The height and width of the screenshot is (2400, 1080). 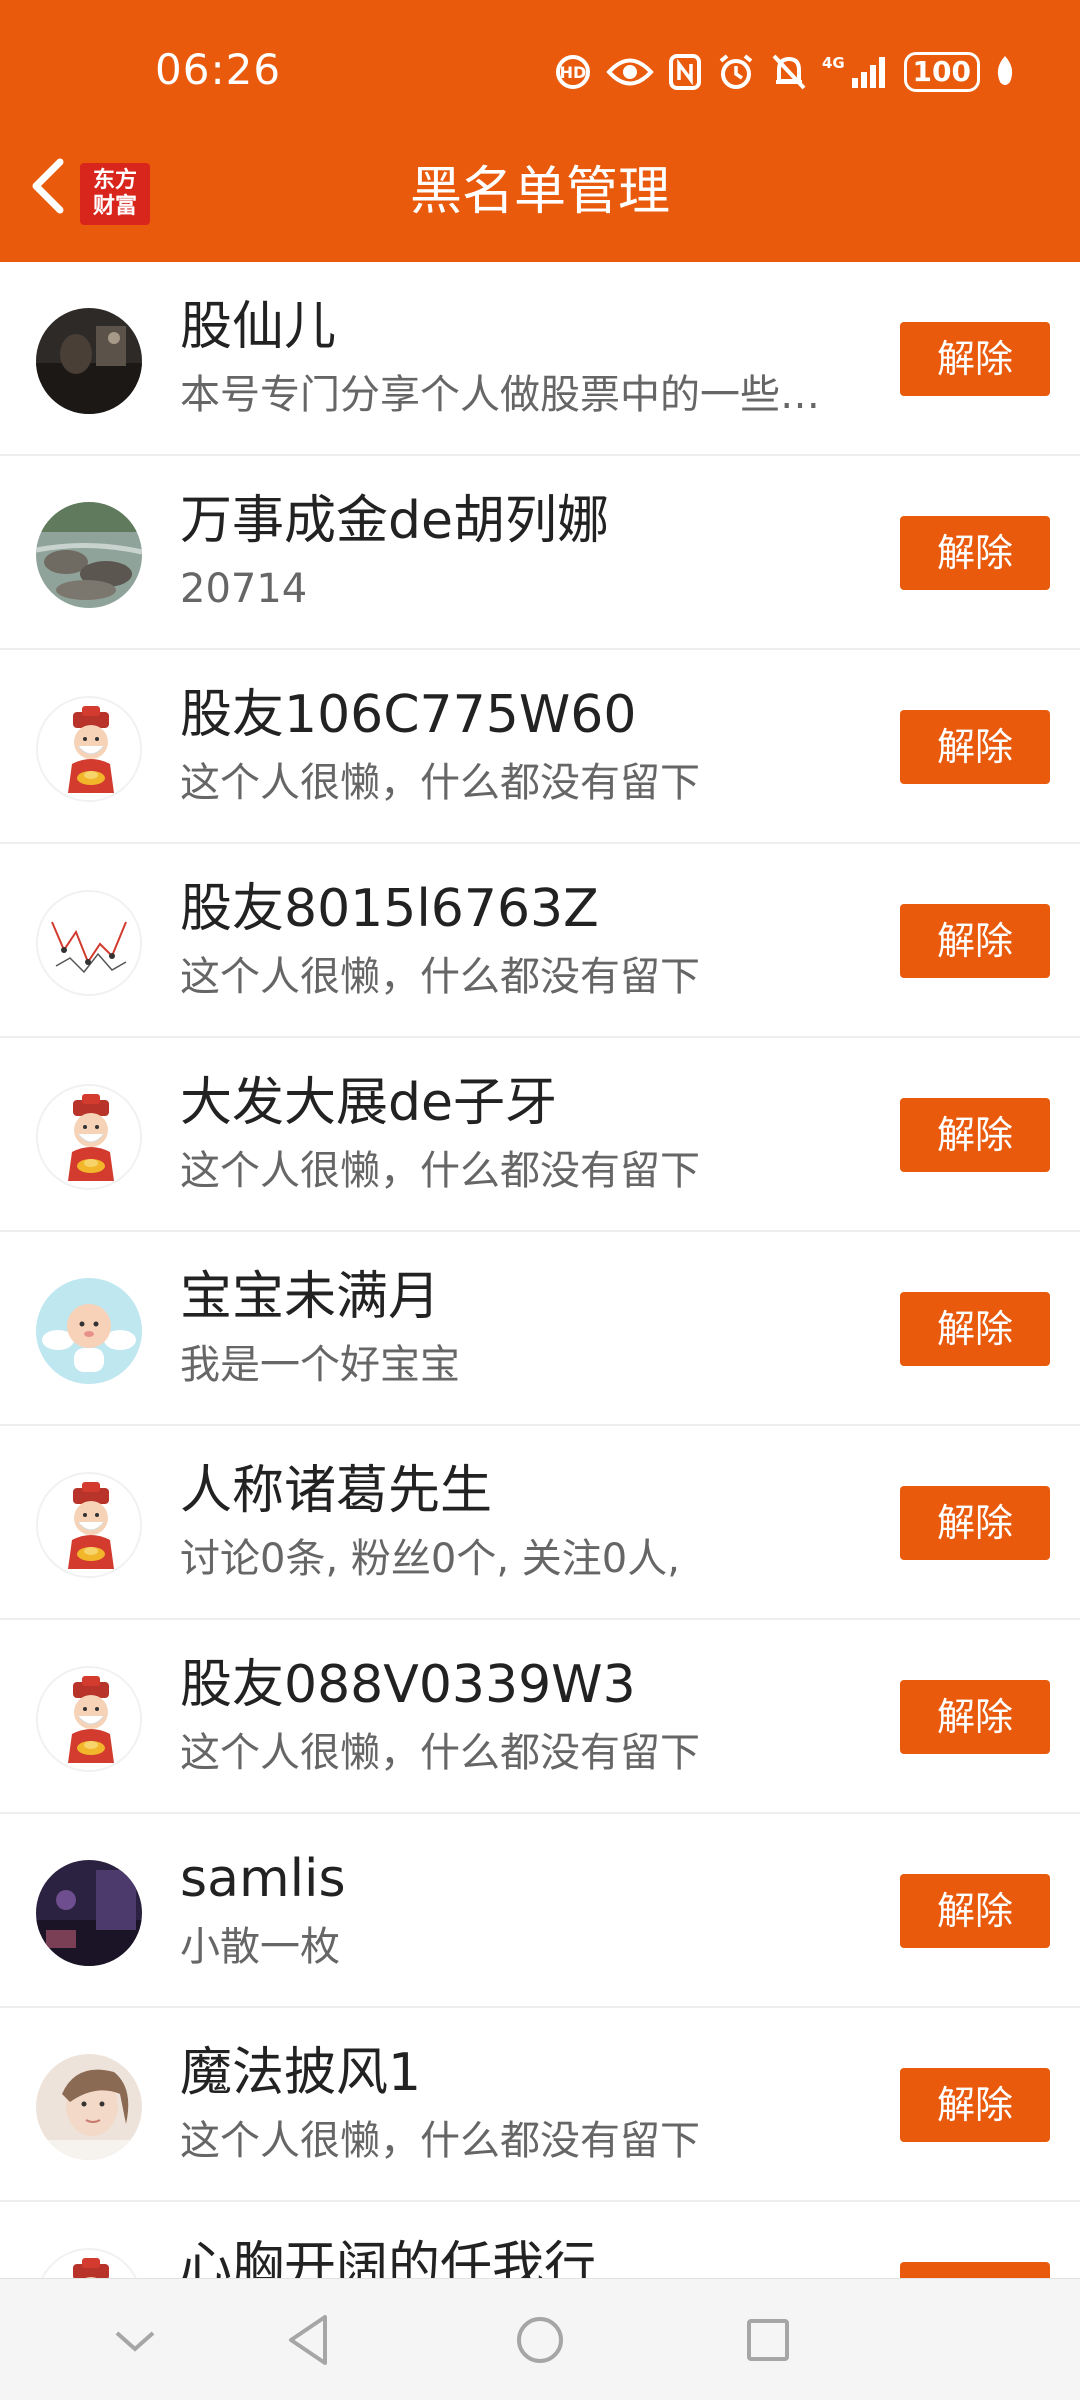 What do you see at coordinates (540, 747) in the screenshot?
I see `blacklist-row: 股友106C775W60 这个人很懒，什么都没有留下 解除` at bounding box center [540, 747].